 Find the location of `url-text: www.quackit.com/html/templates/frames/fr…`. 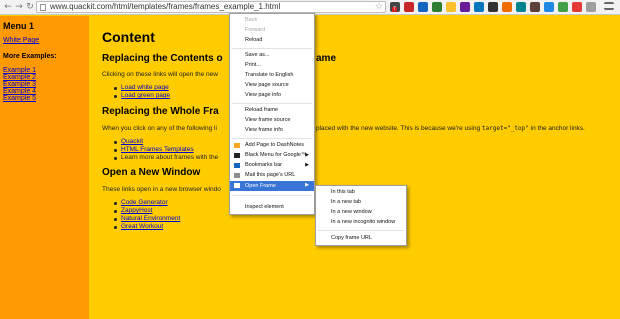

url-text: www.quackit.com/html/templates/frames/fr… is located at coordinates (165, 7).